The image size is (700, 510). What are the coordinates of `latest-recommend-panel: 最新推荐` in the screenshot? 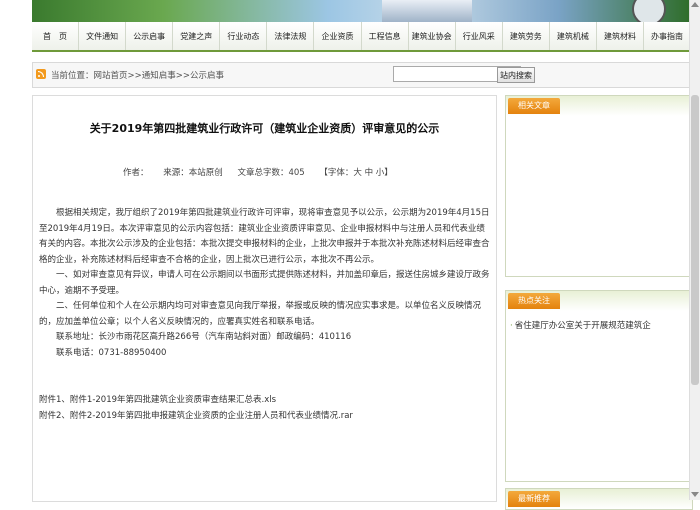 It's located at (599, 499).